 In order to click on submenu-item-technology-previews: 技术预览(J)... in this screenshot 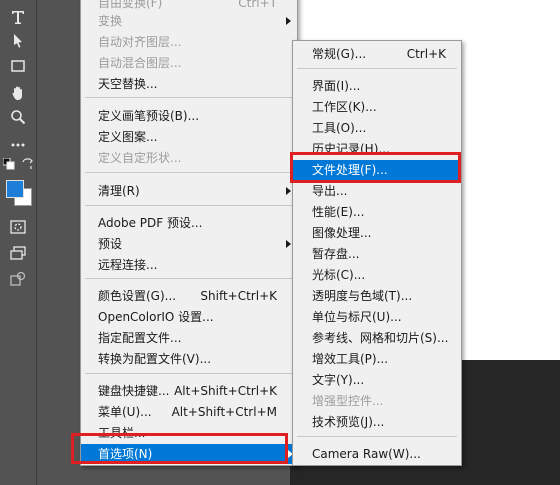, I will do `click(386, 422)`.